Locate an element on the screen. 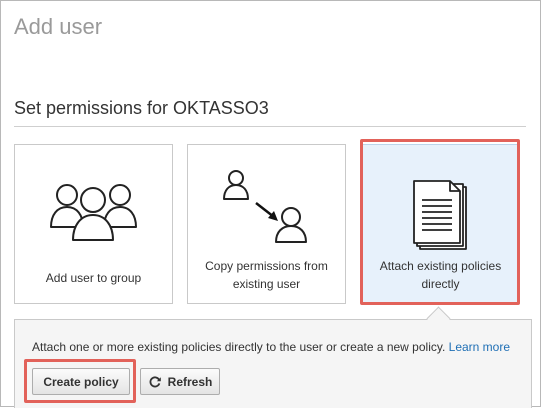  learn-more-link: Learn more is located at coordinates (479, 347).